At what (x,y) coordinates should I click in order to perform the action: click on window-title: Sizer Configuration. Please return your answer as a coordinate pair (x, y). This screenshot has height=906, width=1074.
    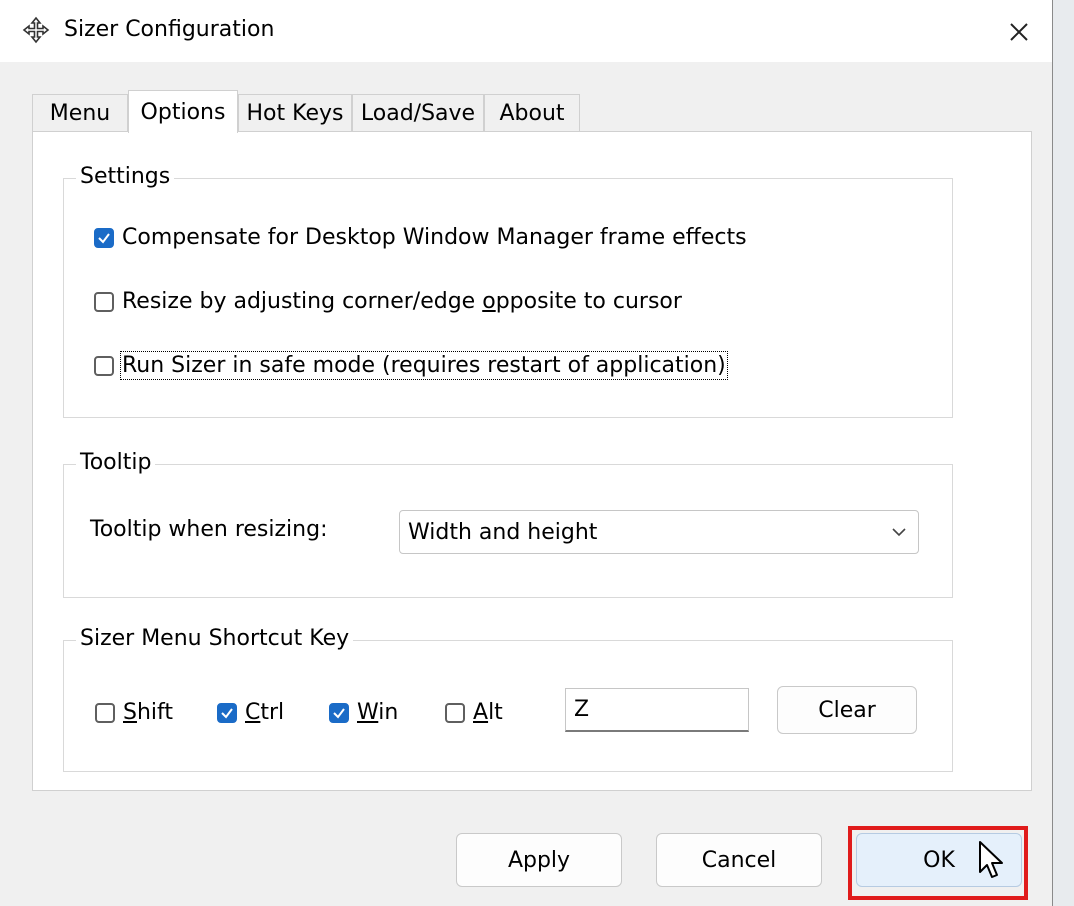
    Looking at the image, I should click on (169, 29).